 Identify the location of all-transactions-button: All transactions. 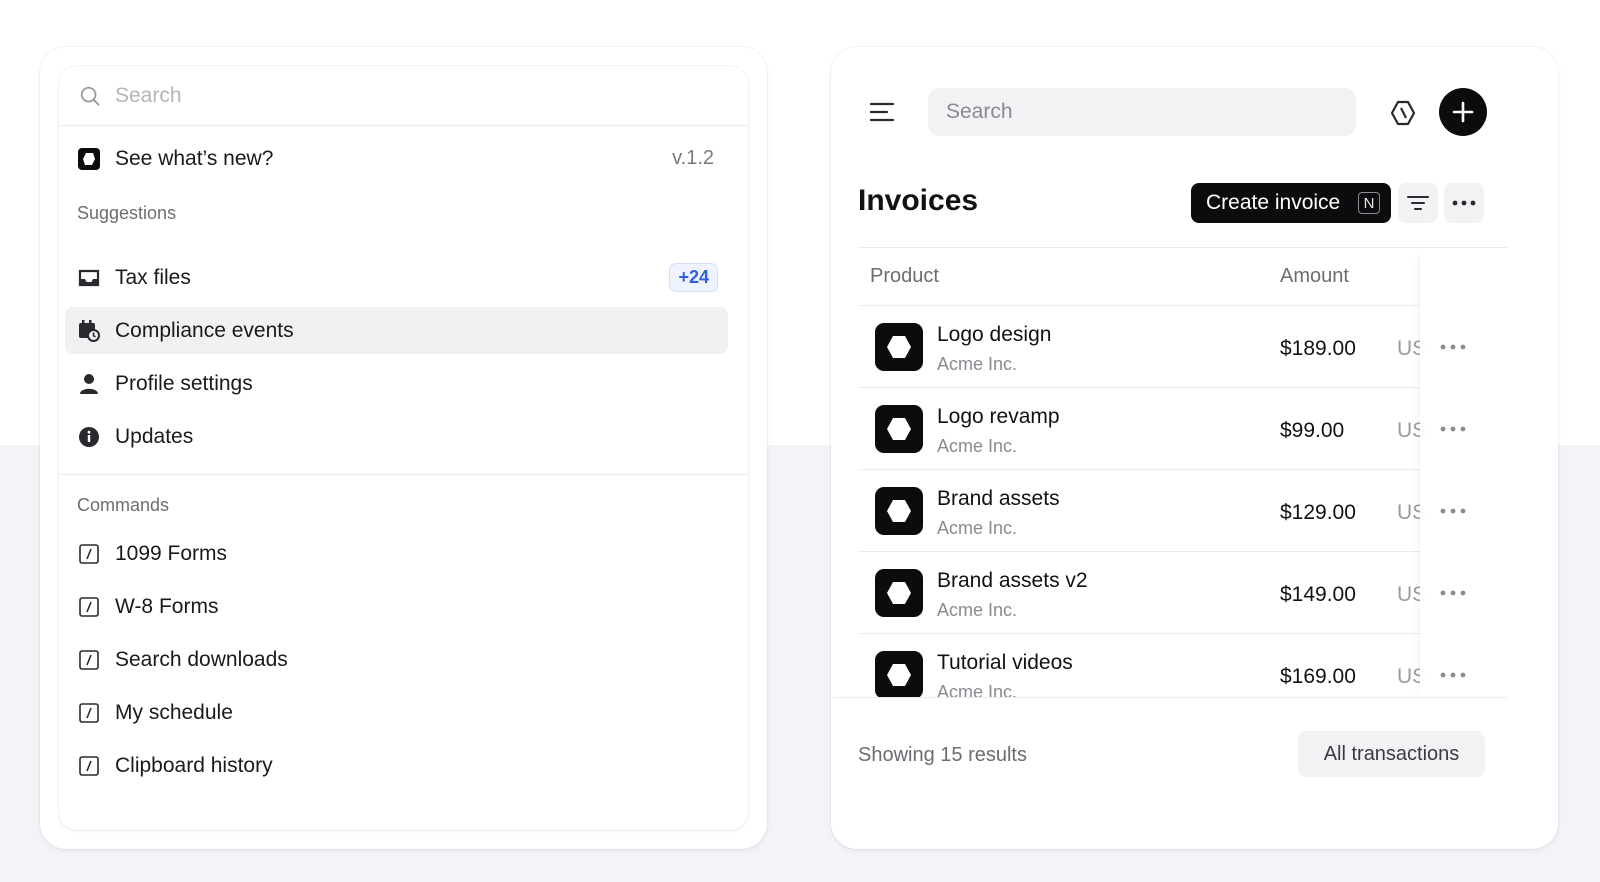
(1391, 754).